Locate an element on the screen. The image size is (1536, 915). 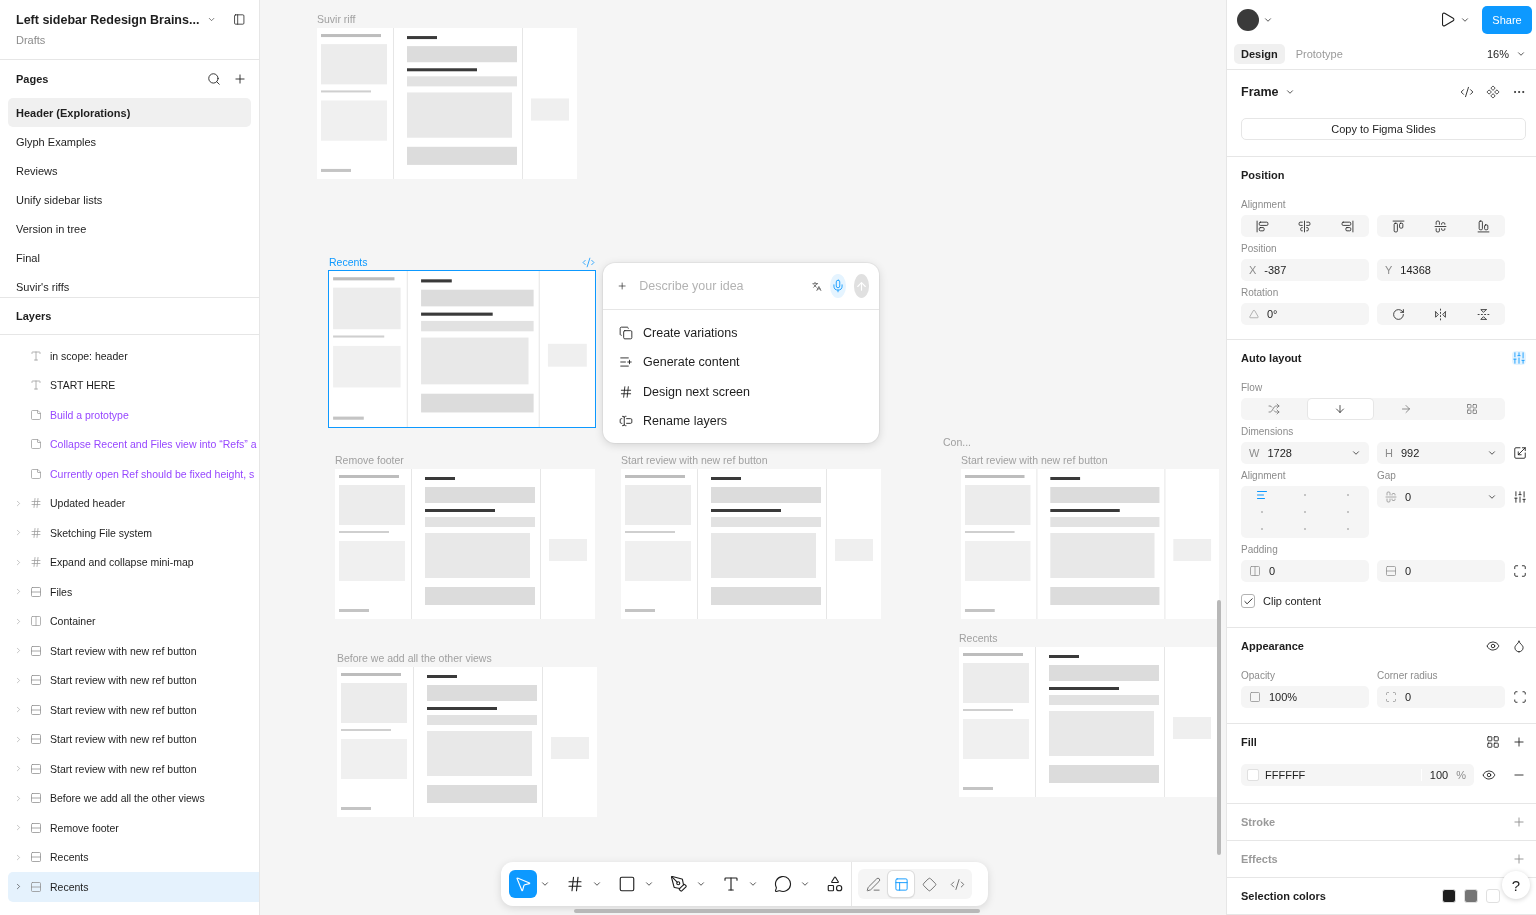
menu-item: Create variations is located at coordinates (741, 333).